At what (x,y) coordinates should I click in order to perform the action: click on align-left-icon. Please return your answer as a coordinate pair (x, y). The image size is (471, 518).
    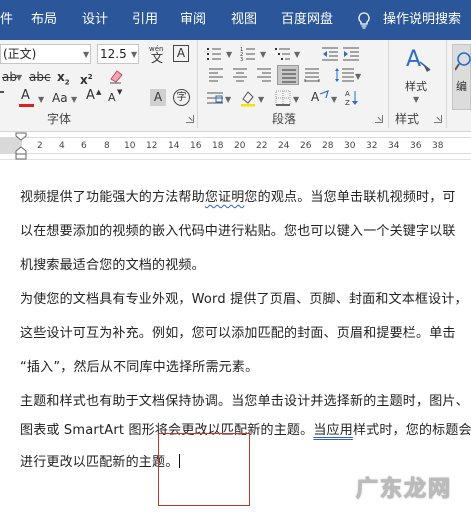
    Looking at the image, I should click on (216, 75).